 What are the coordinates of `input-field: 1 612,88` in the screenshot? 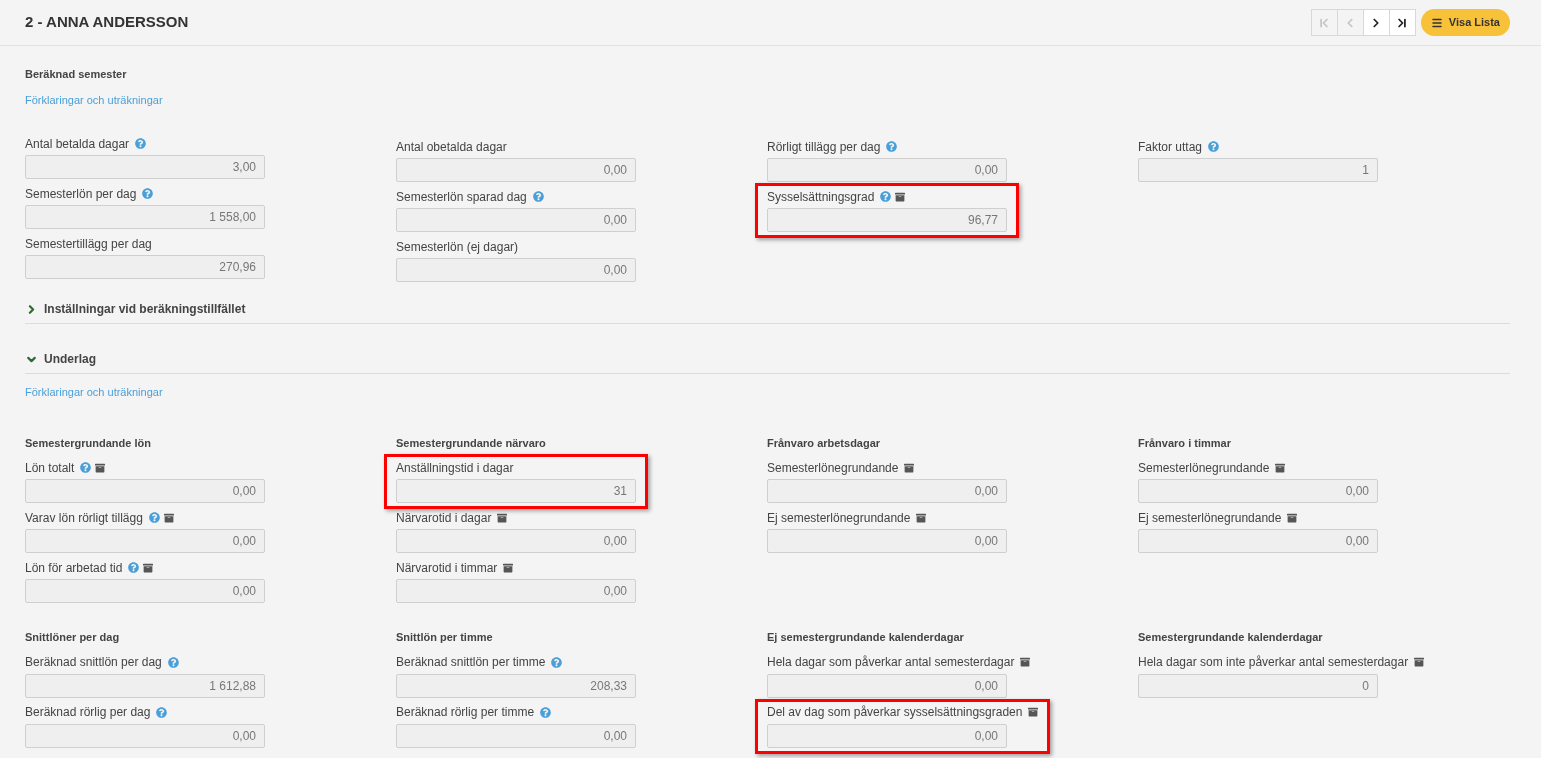 It's located at (145, 685).